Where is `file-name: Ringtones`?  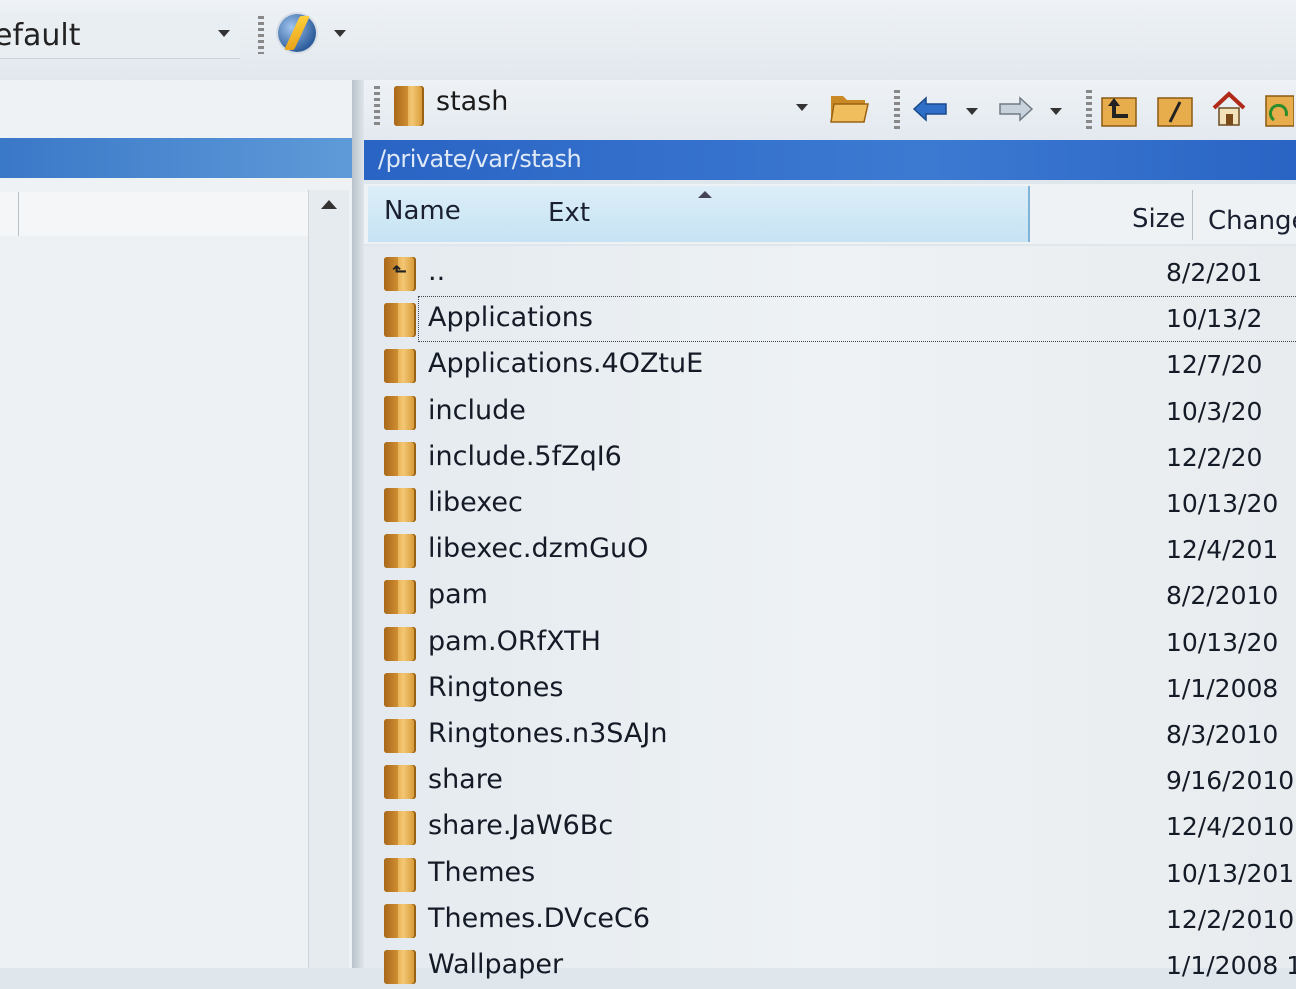 file-name: Ringtones is located at coordinates (496, 687).